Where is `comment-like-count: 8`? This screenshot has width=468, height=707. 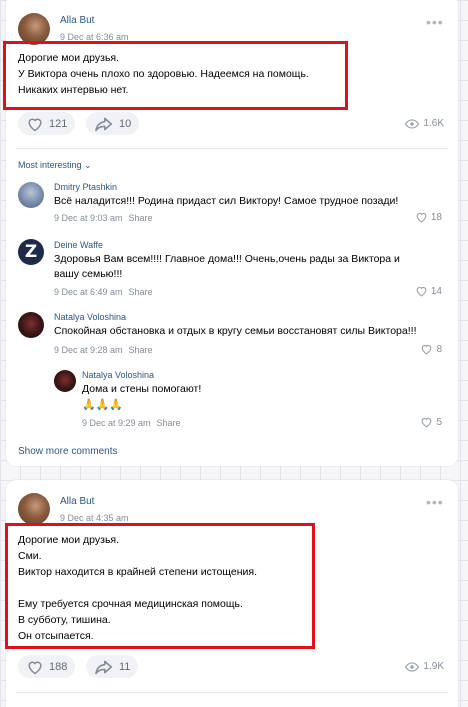
comment-like-count: 8 is located at coordinates (439, 349).